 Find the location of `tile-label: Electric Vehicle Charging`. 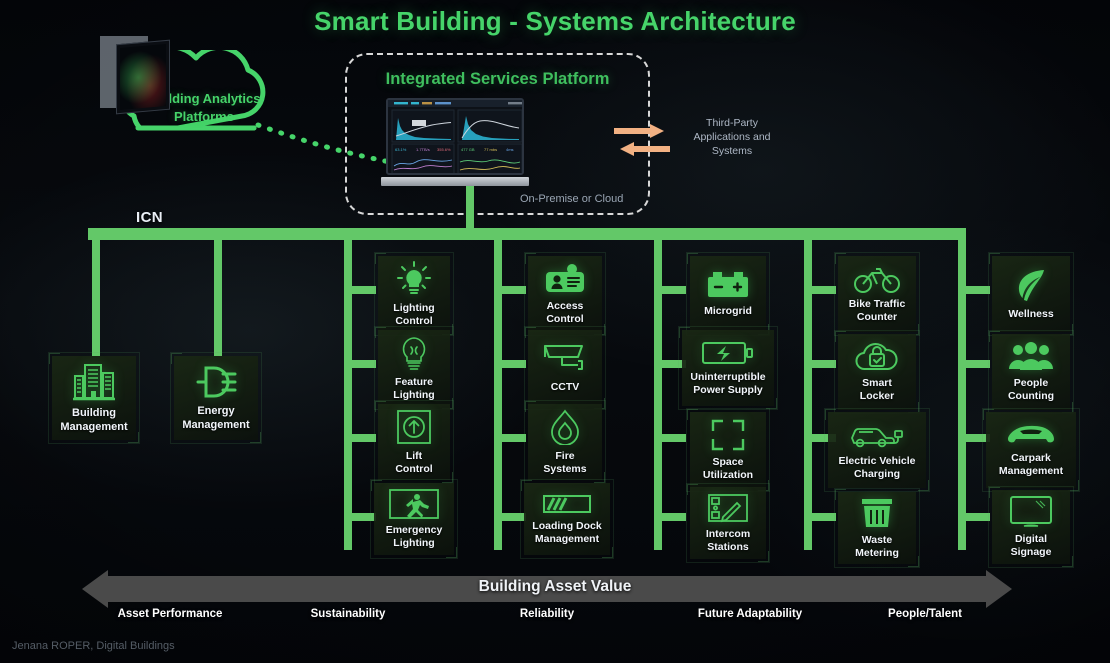

tile-label: Electric Vehicle Charging is located at coordinates (876, 467).